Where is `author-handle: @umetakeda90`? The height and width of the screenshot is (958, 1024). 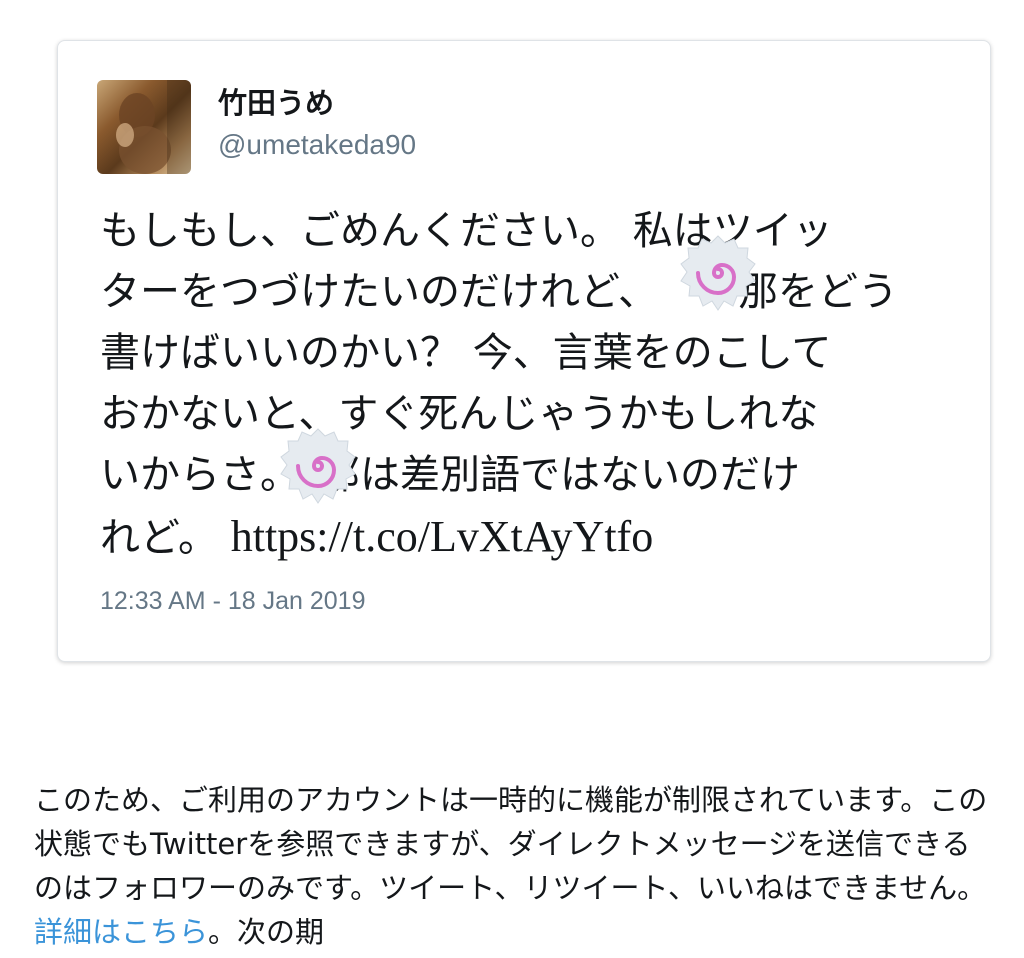
author-handle: @umetakeda90 is located at coordinates (317, 145).